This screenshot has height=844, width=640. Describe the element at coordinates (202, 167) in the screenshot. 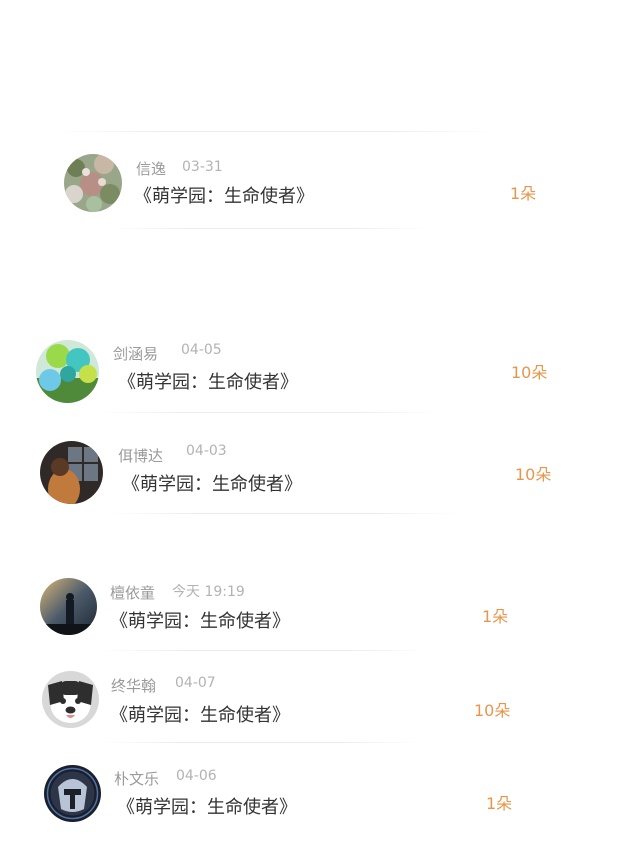

I see `gift-date: 03-31` at that location.